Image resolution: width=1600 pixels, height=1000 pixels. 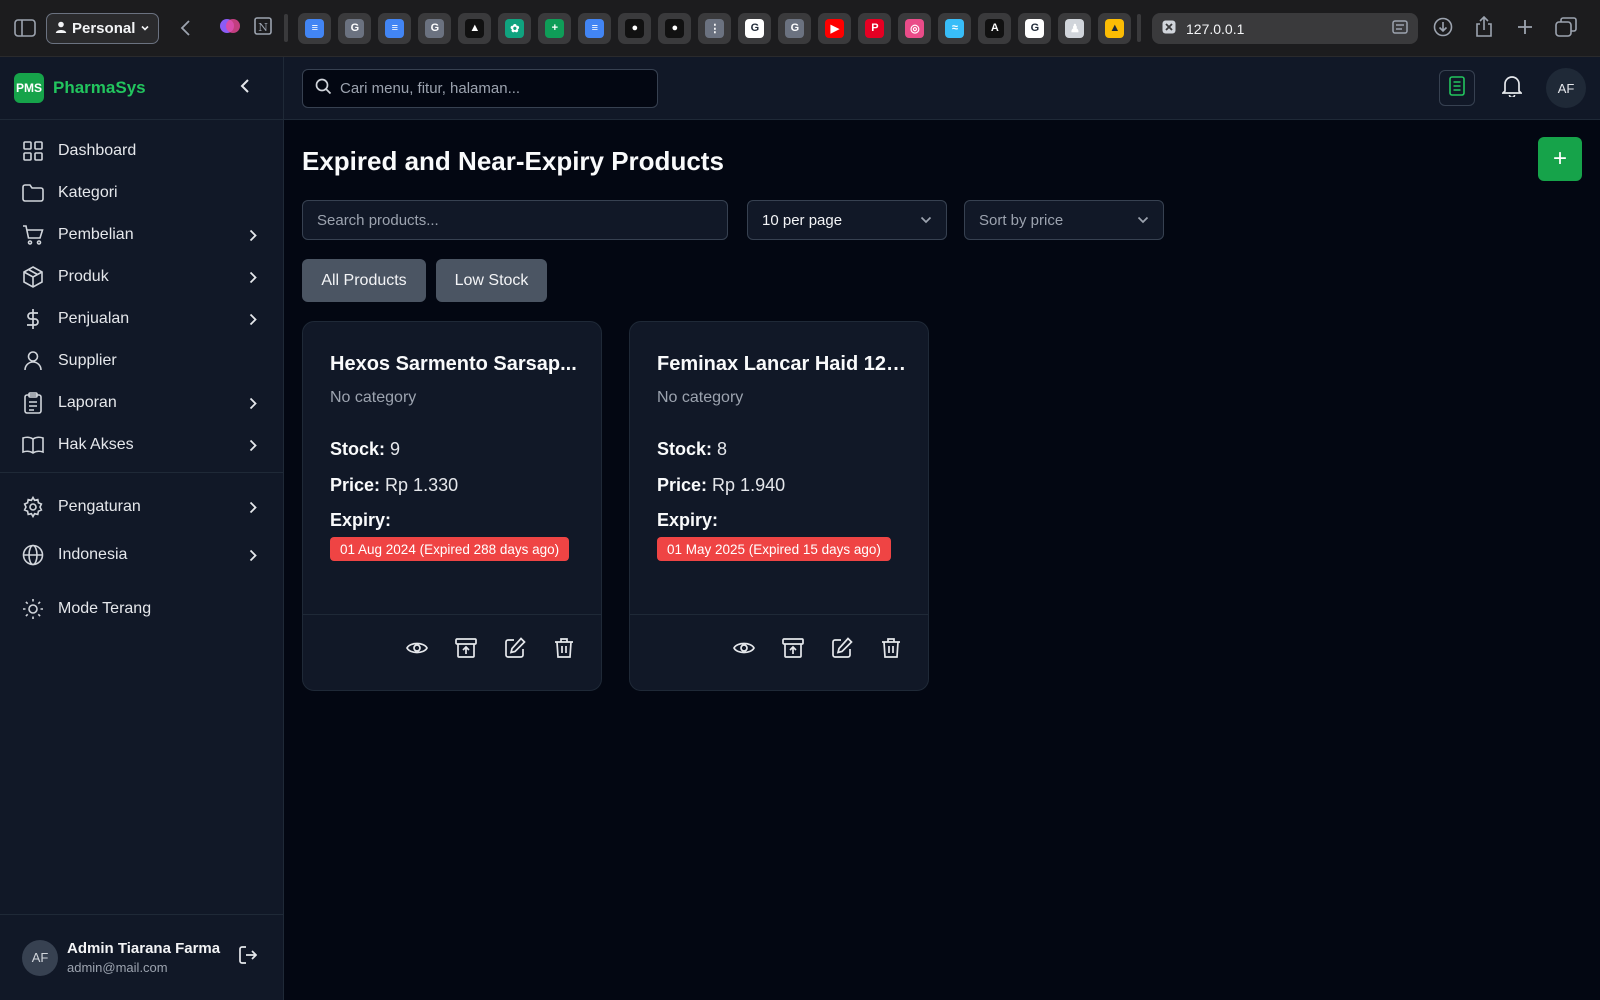 I want to click on price-value: Rp 1.330, so click(x=422, y=485).